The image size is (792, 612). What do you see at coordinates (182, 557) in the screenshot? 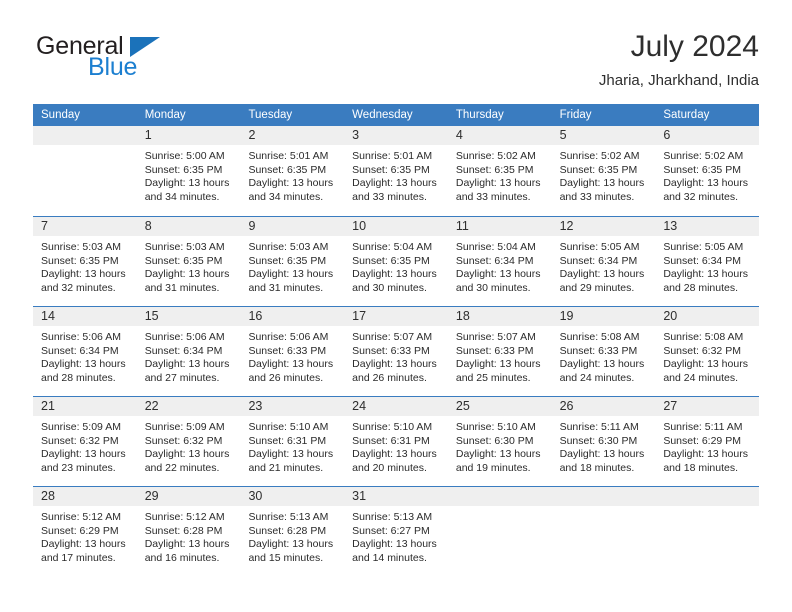
I see `daylight-duration-line2: and 16 minutes.` at bounding box center [182, 557].